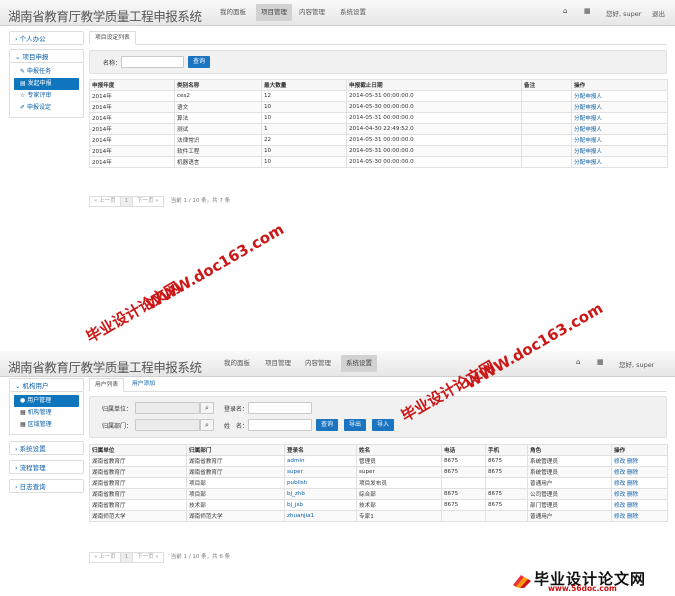  Describe the element at coordinates (320, 516) in the screenshot. I see `table-cell-link: zhuanjia1` at that location.